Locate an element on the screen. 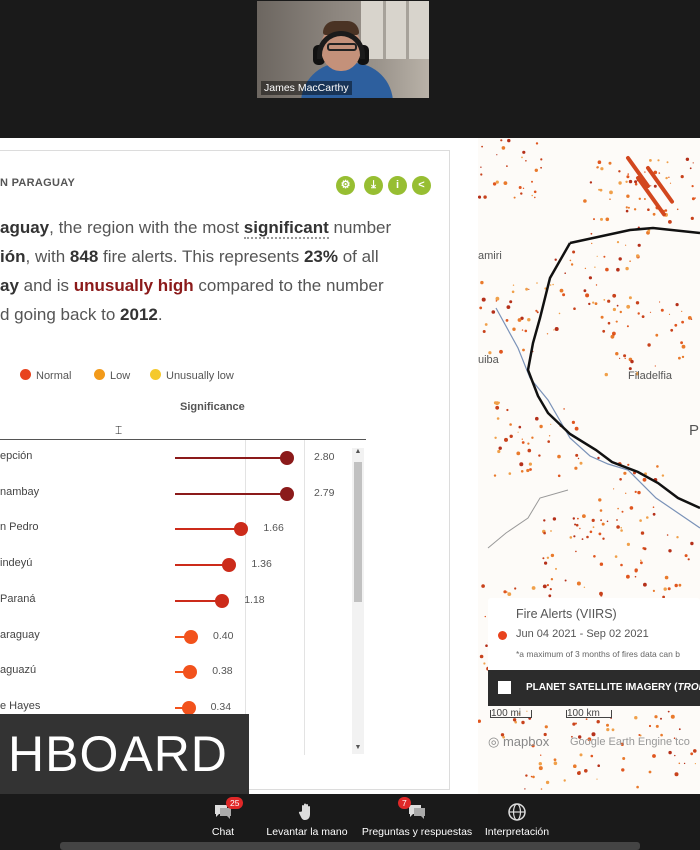 The width and height of the screenshot is (700, 850). significance-value: 2.79 is located at coordinates (324, 492).